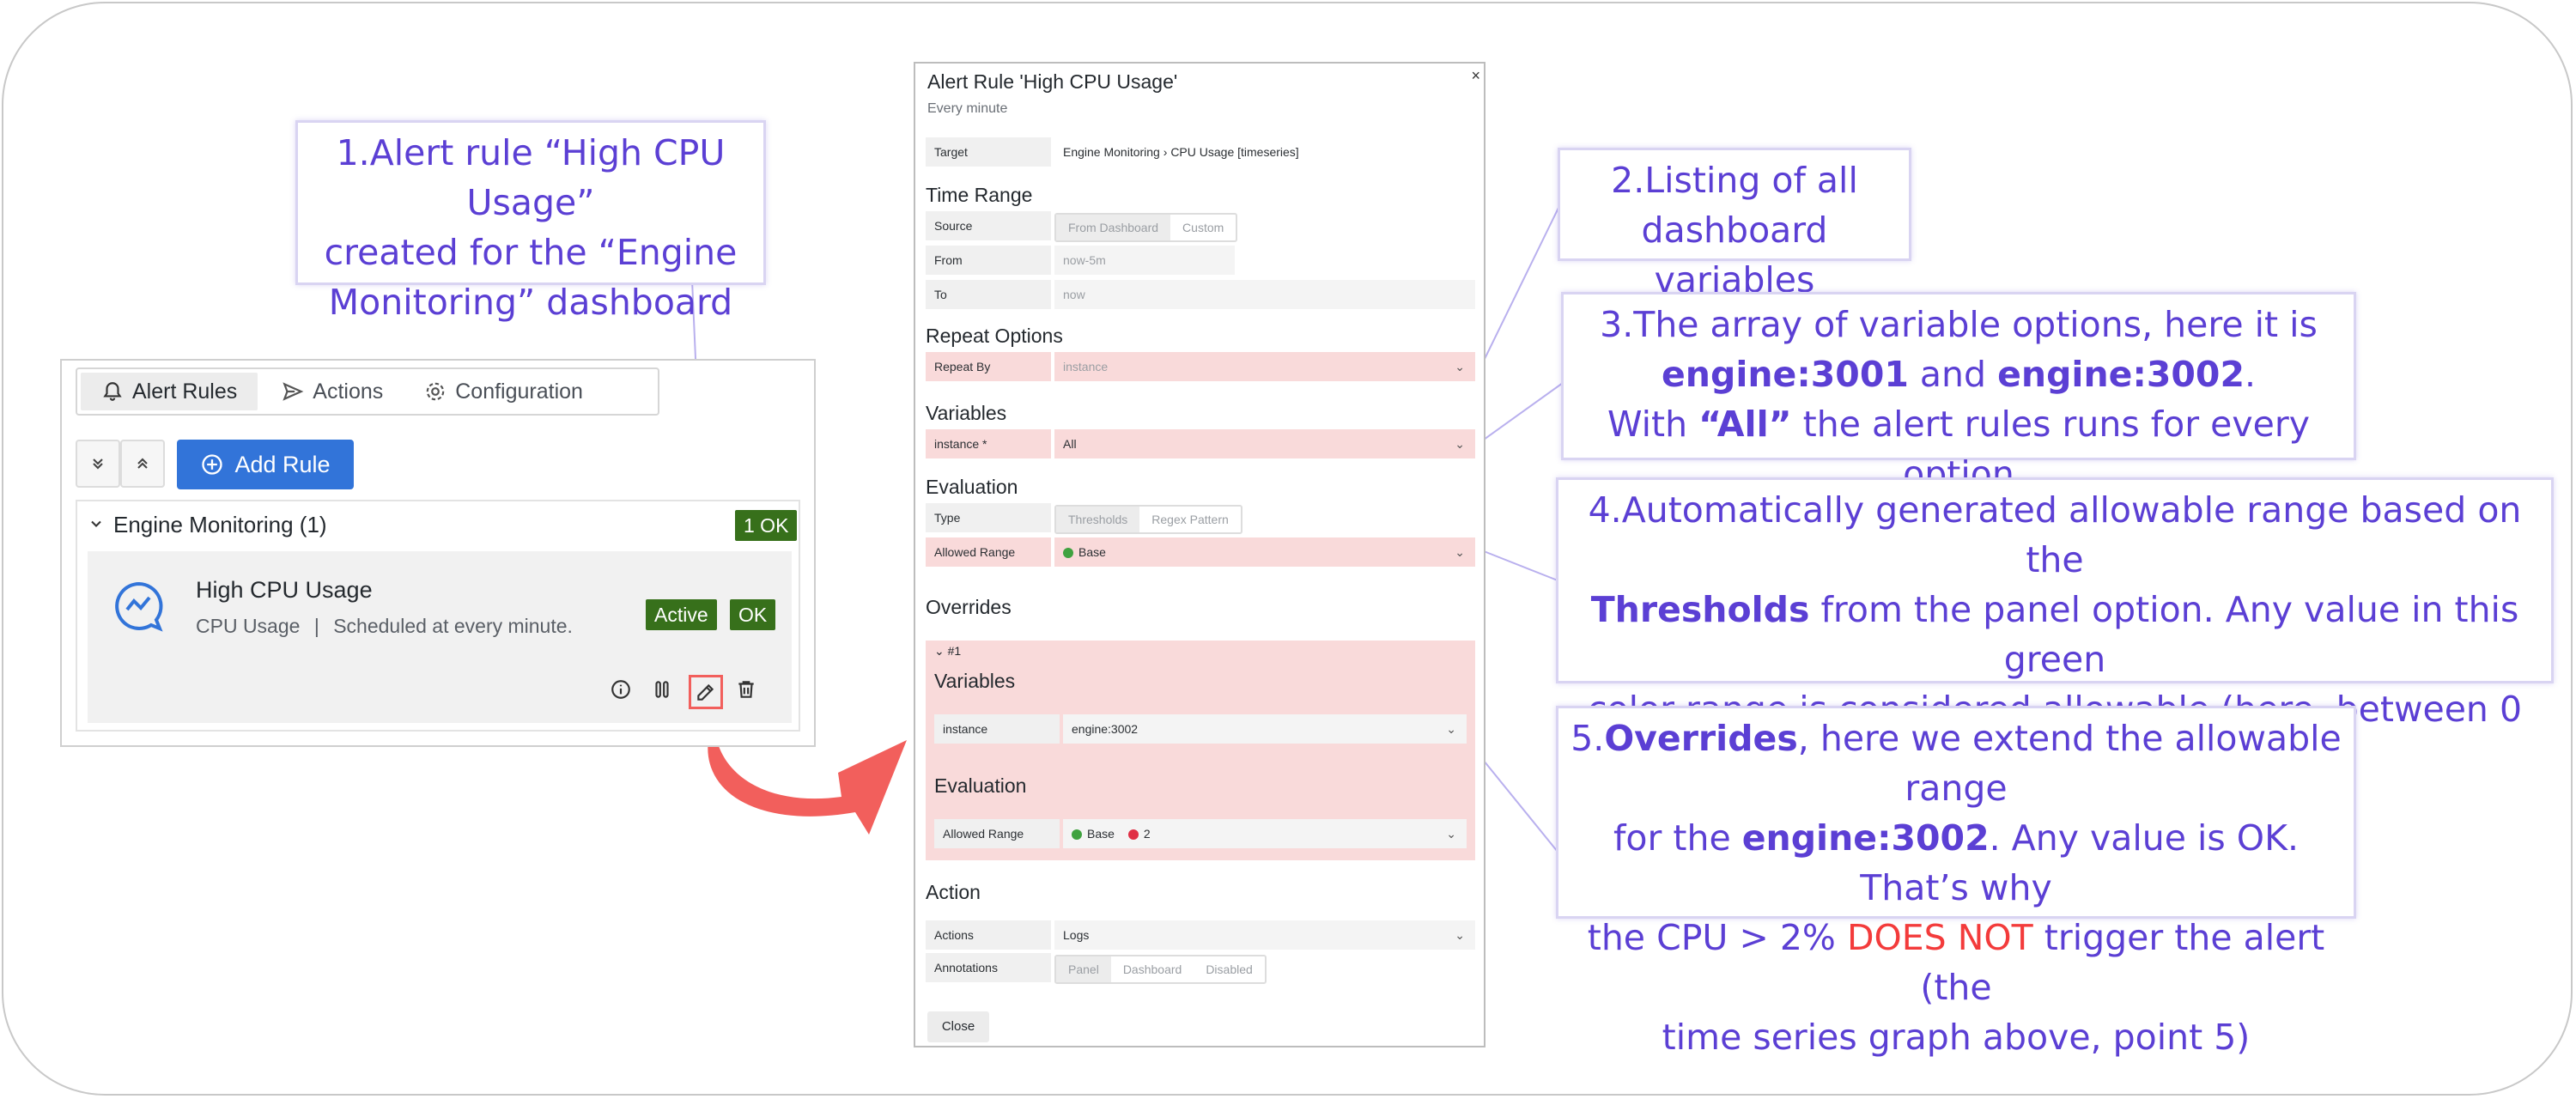 Image resolution: width=2576 pixels, height=1099 pixels. I want to click on close-button: Close, so click(958, 1026).